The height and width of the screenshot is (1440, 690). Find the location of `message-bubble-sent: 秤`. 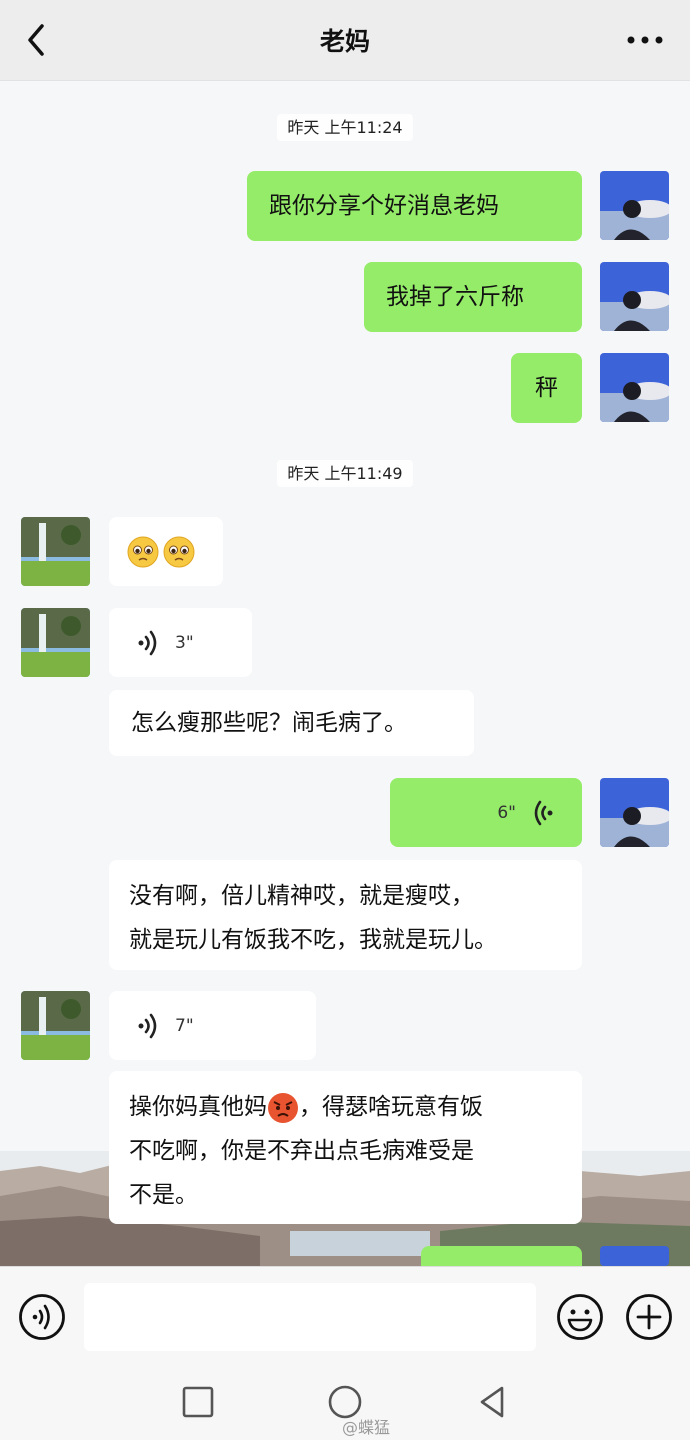

message-bubble-sent: 秤 is located at coordinates (546, 388).